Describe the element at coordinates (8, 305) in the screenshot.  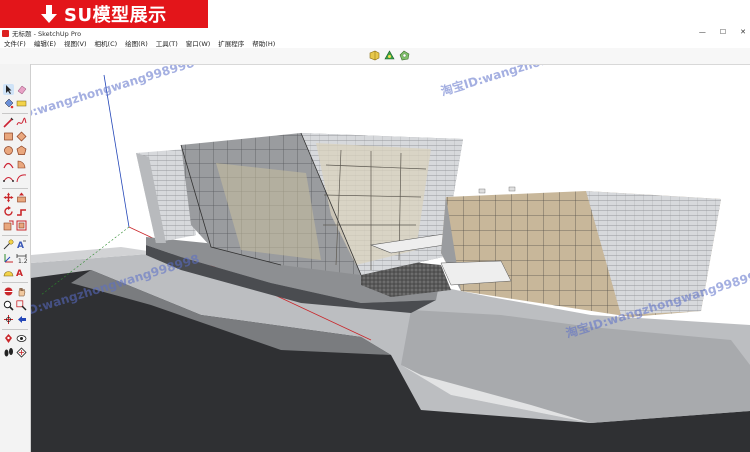
I see `zoom-icon` at that location.